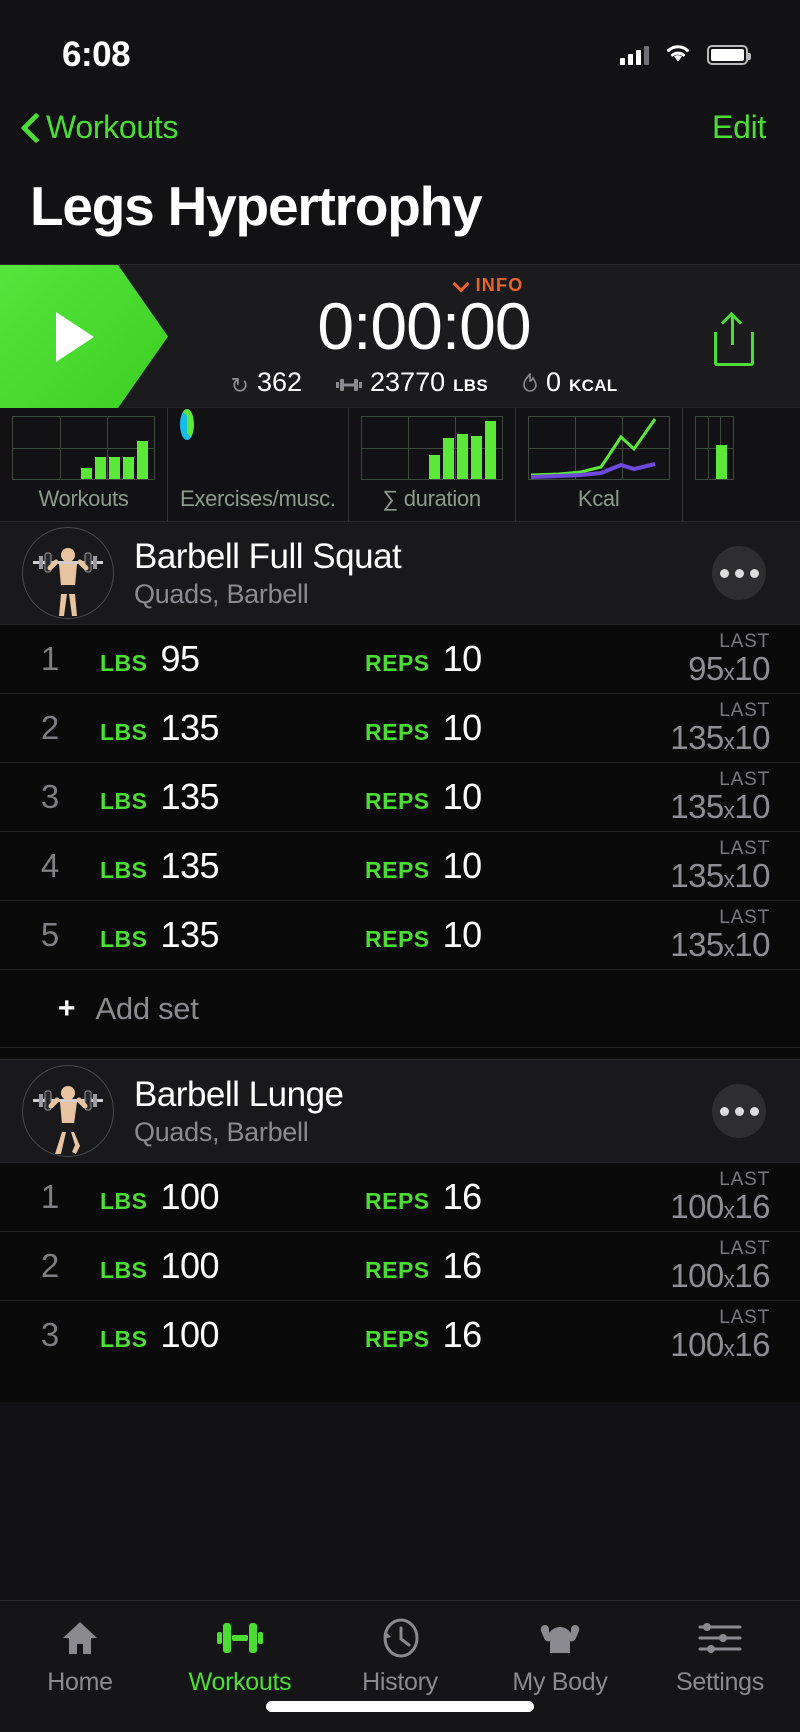  What do you see at coordinates (400, 1053) in the screenshot?
I see `section-divider` at bounding box center [400, 1053].